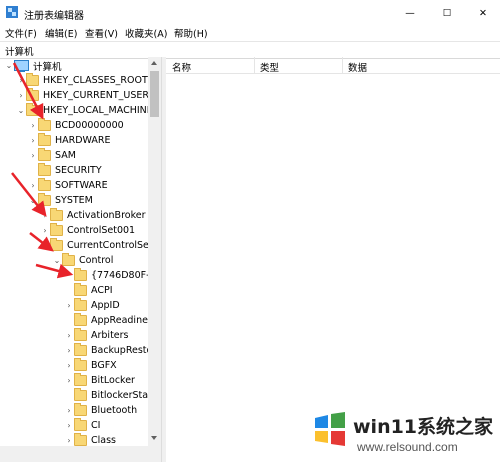  Describe the element at coordinates (181, 67) in the screenshot. I see `column-name: 名称` at that location.